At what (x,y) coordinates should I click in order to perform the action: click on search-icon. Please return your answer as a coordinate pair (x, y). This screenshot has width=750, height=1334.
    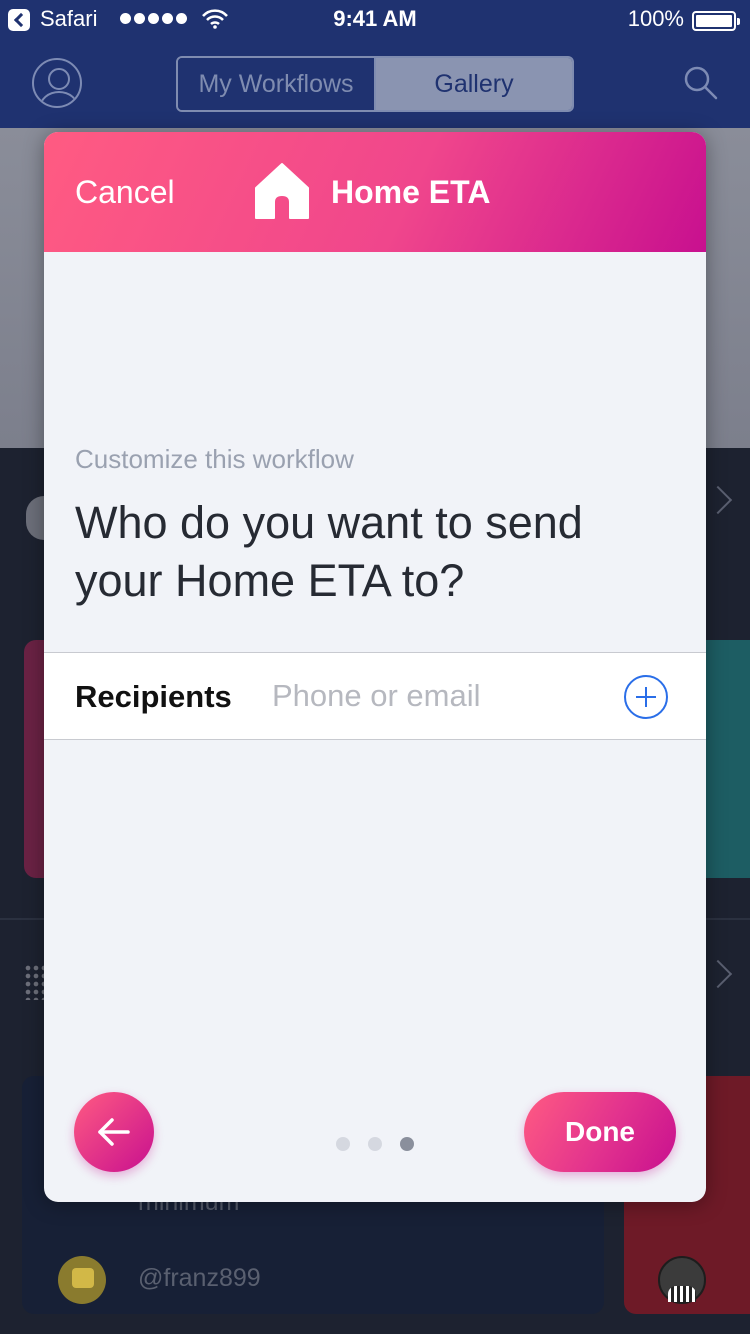
    Looking at the image, I should click on (700, 82).